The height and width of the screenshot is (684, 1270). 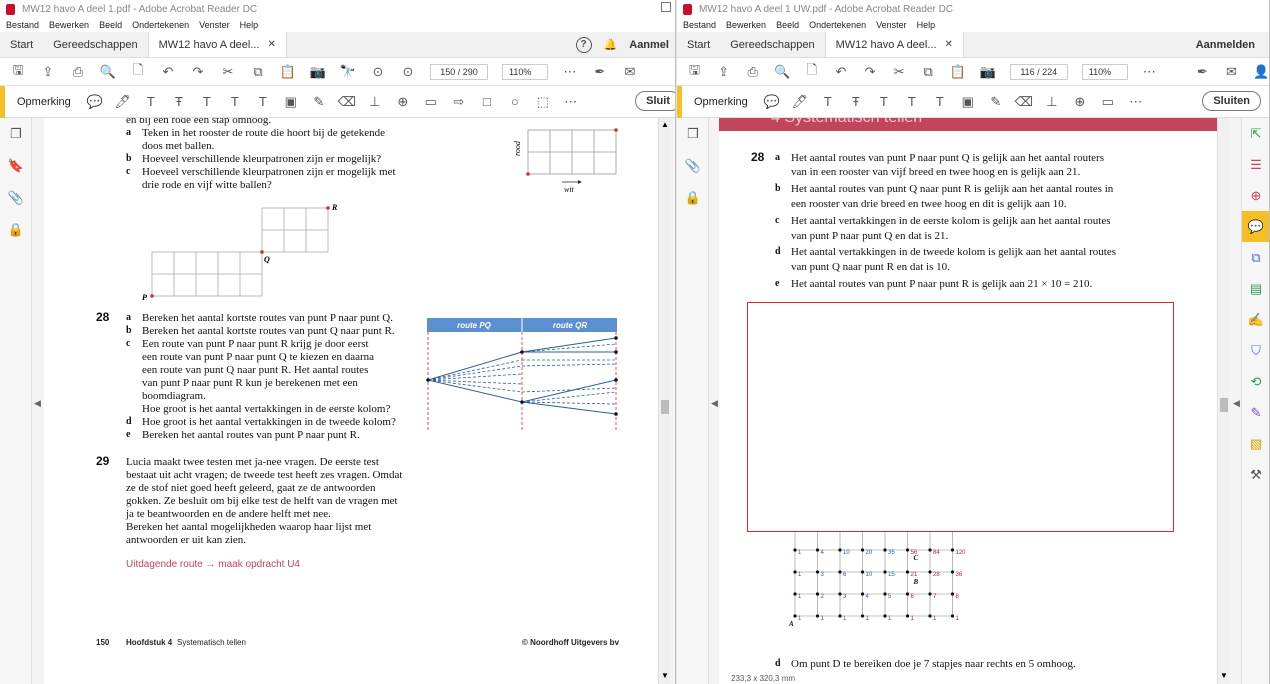 I want to click on maximize-icon, so click(x=666, y=7).